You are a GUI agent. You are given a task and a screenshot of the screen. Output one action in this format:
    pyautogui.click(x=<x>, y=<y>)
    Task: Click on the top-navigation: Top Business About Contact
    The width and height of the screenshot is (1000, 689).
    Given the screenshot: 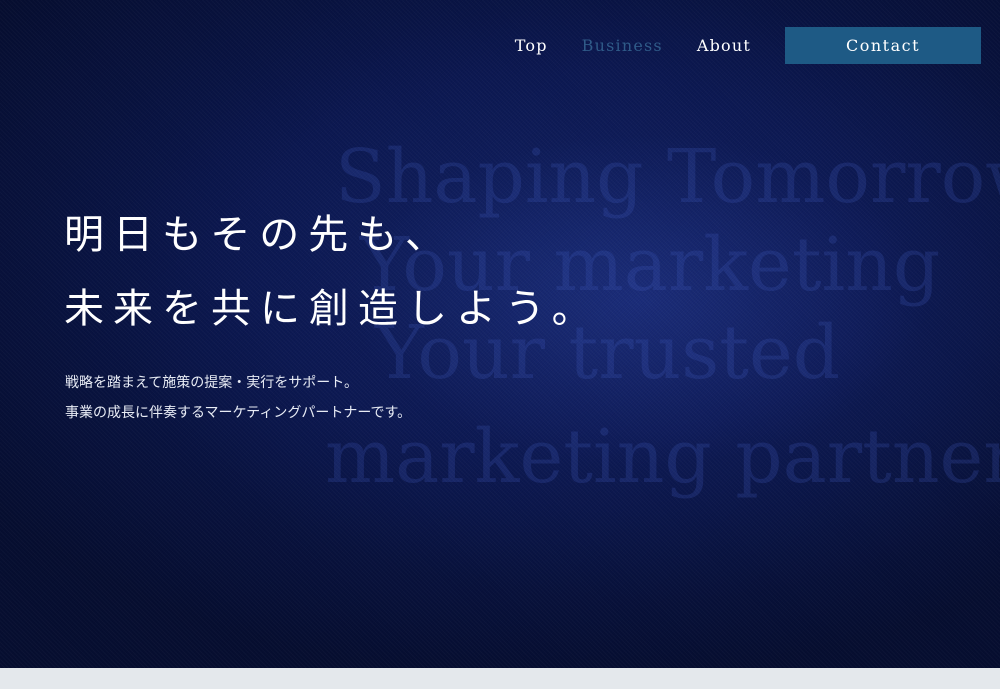 What is the action you would take?
    pyautogui.click(x=748, y=45)
    